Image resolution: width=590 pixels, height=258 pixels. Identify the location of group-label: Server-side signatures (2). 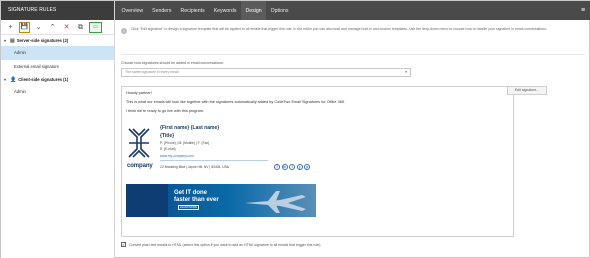
(42, 40).